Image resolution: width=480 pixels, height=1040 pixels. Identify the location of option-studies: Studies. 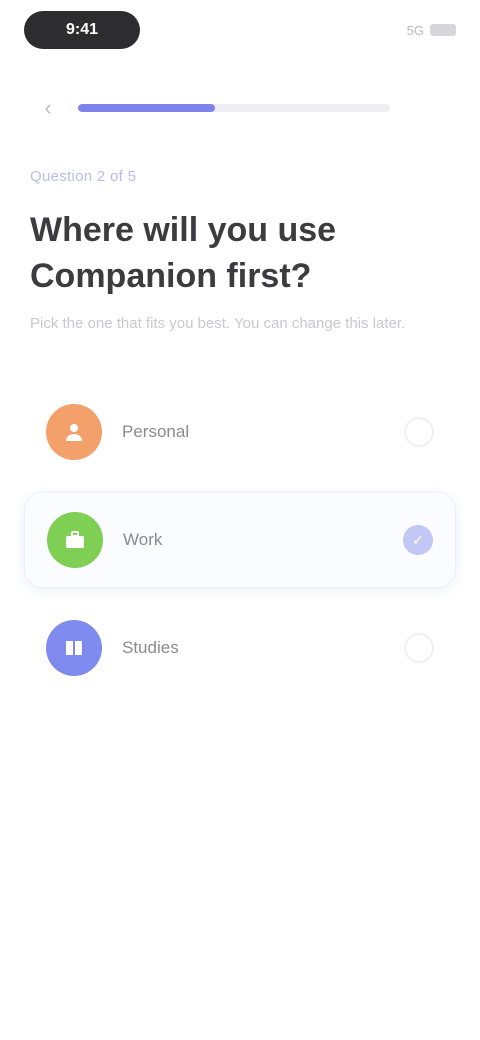
(240, 648).